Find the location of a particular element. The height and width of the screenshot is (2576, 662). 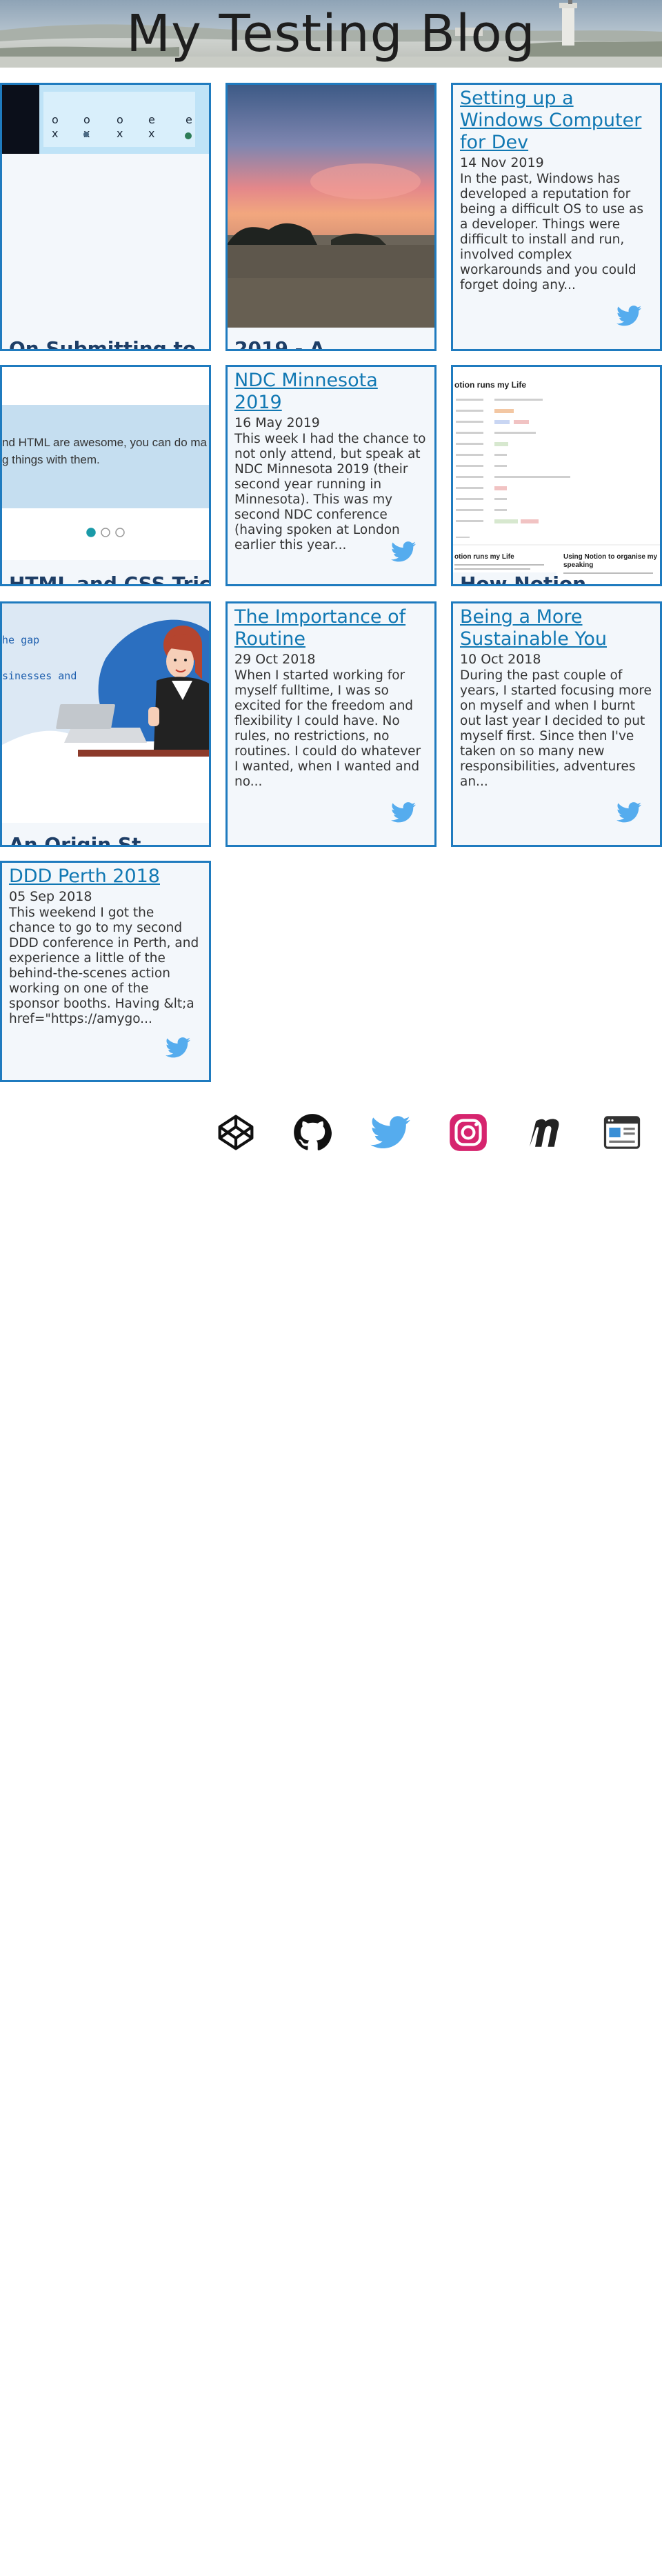

codepen-icon is located at coordinates (236, 1132).